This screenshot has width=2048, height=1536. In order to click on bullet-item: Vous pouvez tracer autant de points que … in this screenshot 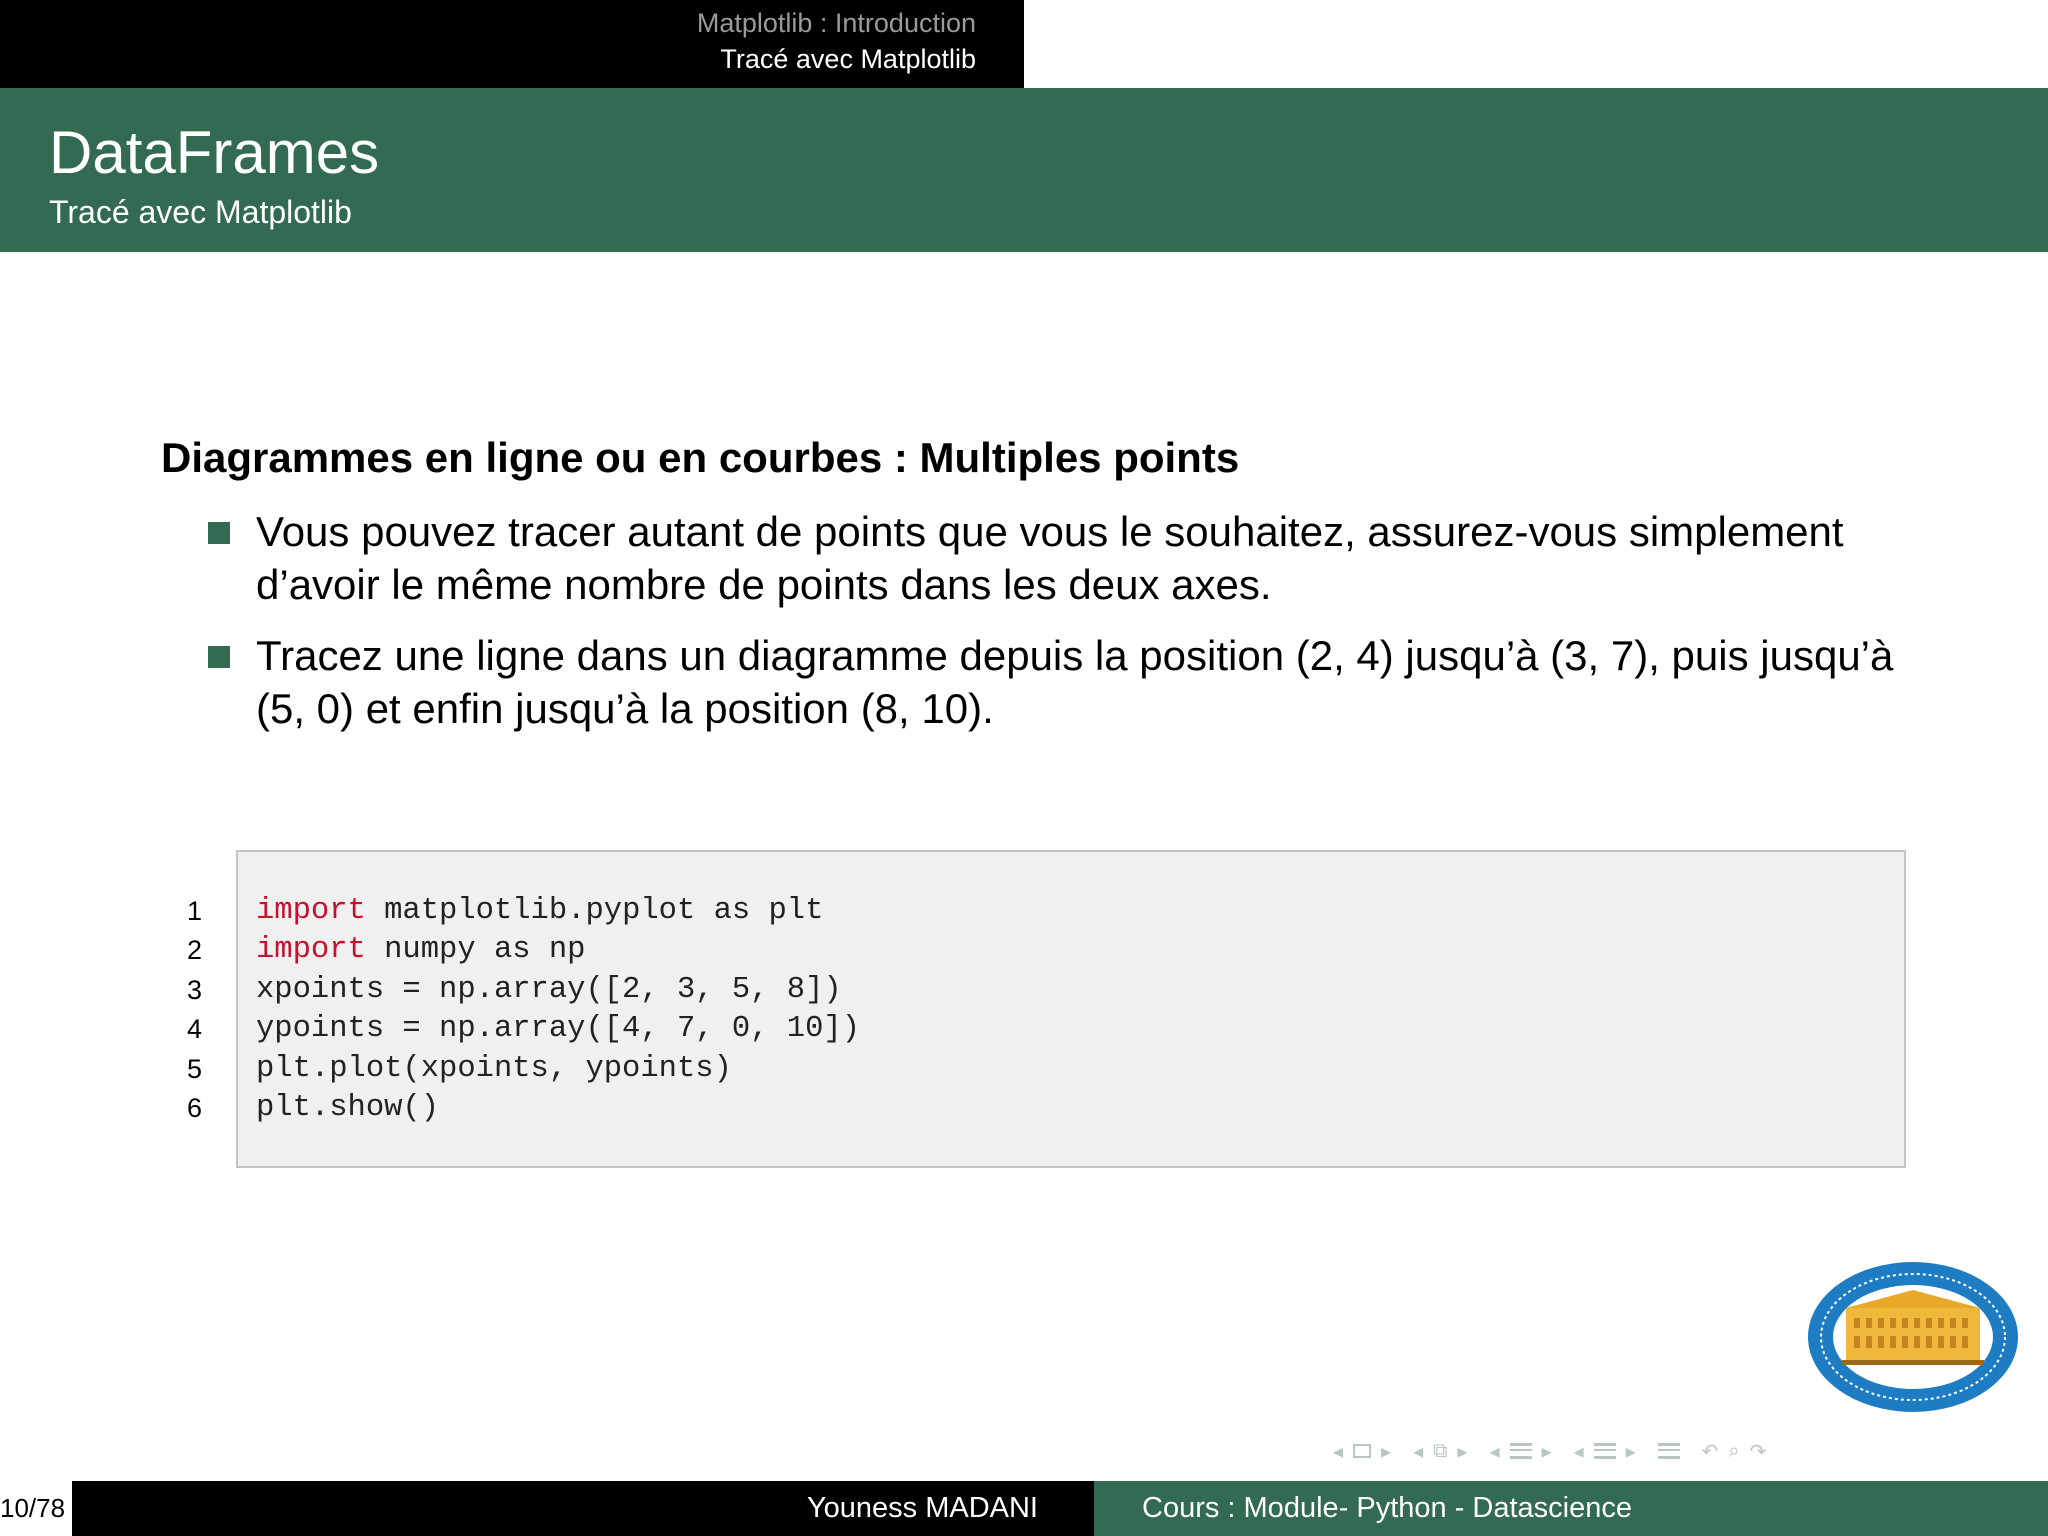, I will do `click(1058, 558)`.